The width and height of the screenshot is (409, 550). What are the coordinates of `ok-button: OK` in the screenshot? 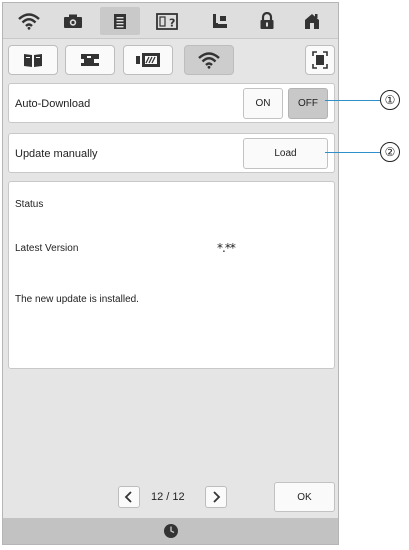 It's located at (304, 497).